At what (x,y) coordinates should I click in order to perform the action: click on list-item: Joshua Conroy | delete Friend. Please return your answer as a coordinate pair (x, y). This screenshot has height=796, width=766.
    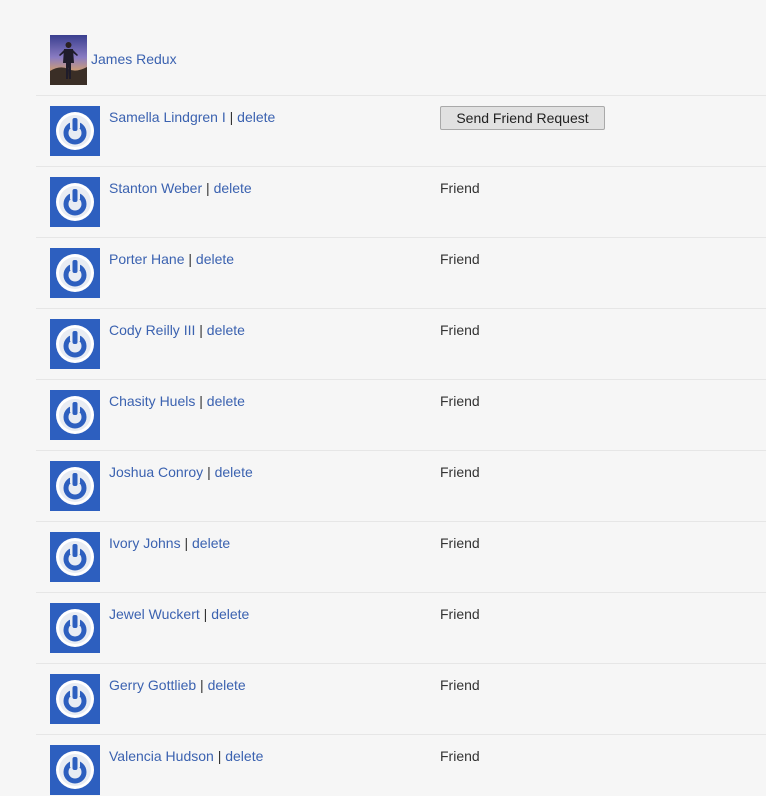
    Looking at the image, I should click on (401, 485).